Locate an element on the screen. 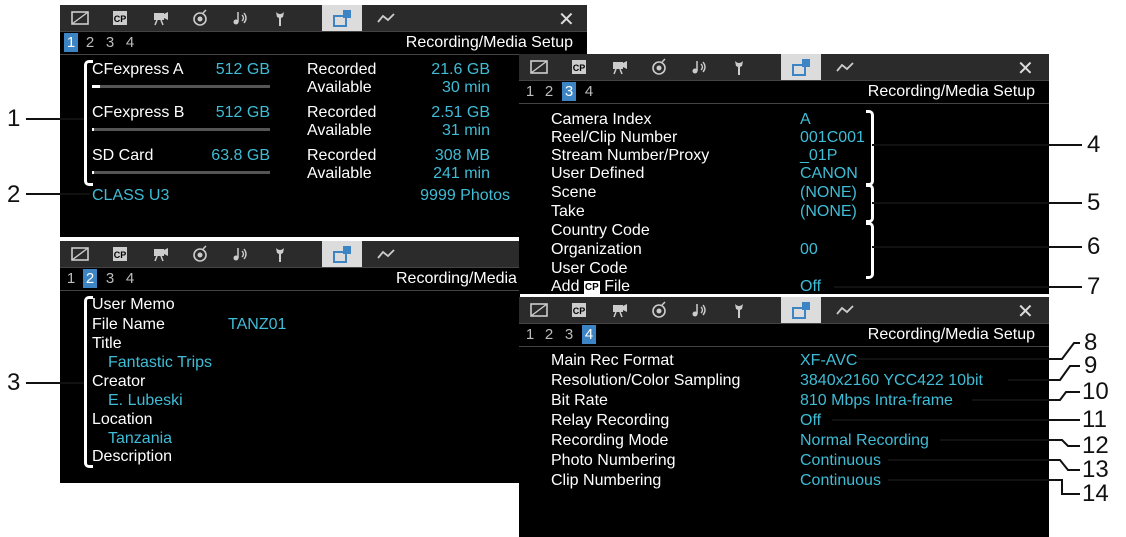  callout-1: 1 is located at coordinates (14, 118).